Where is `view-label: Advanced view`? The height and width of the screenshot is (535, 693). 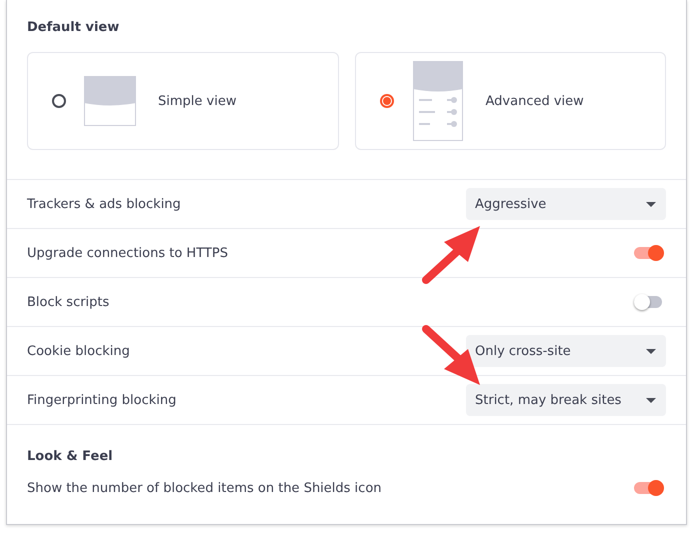
view-label: Advanced view is located at coordinates (535, 101).